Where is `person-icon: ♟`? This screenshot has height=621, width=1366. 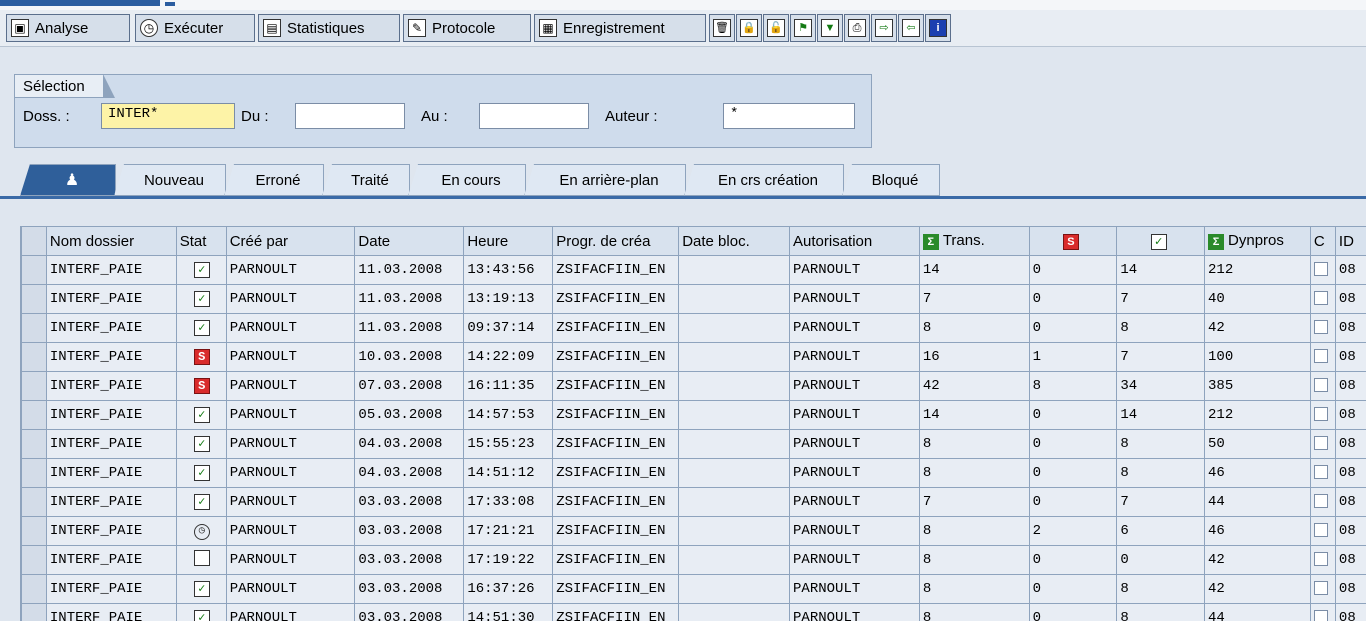 person-icon: ♟ is located at coordinates (72, 180).